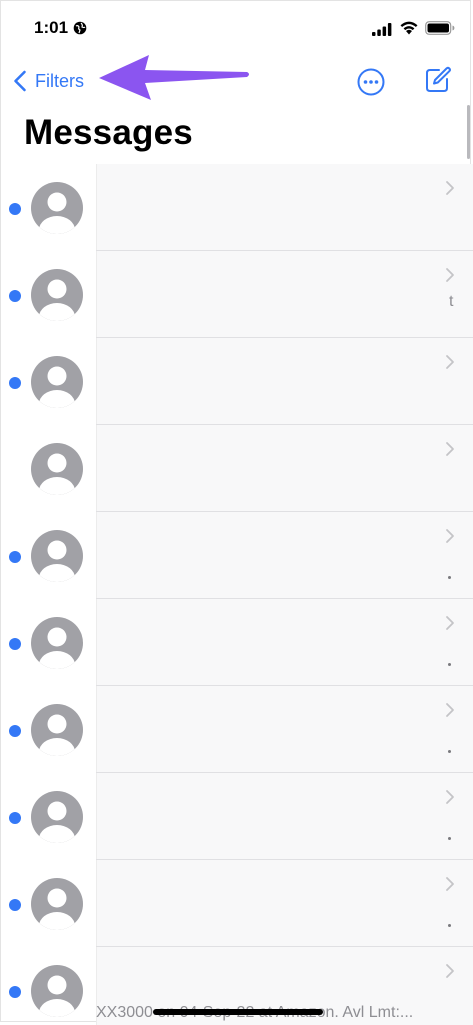  What do you see at coordinates (108, 132) in the screenshot?
I see `page-title: Messages` at bounding box center [108, 132].